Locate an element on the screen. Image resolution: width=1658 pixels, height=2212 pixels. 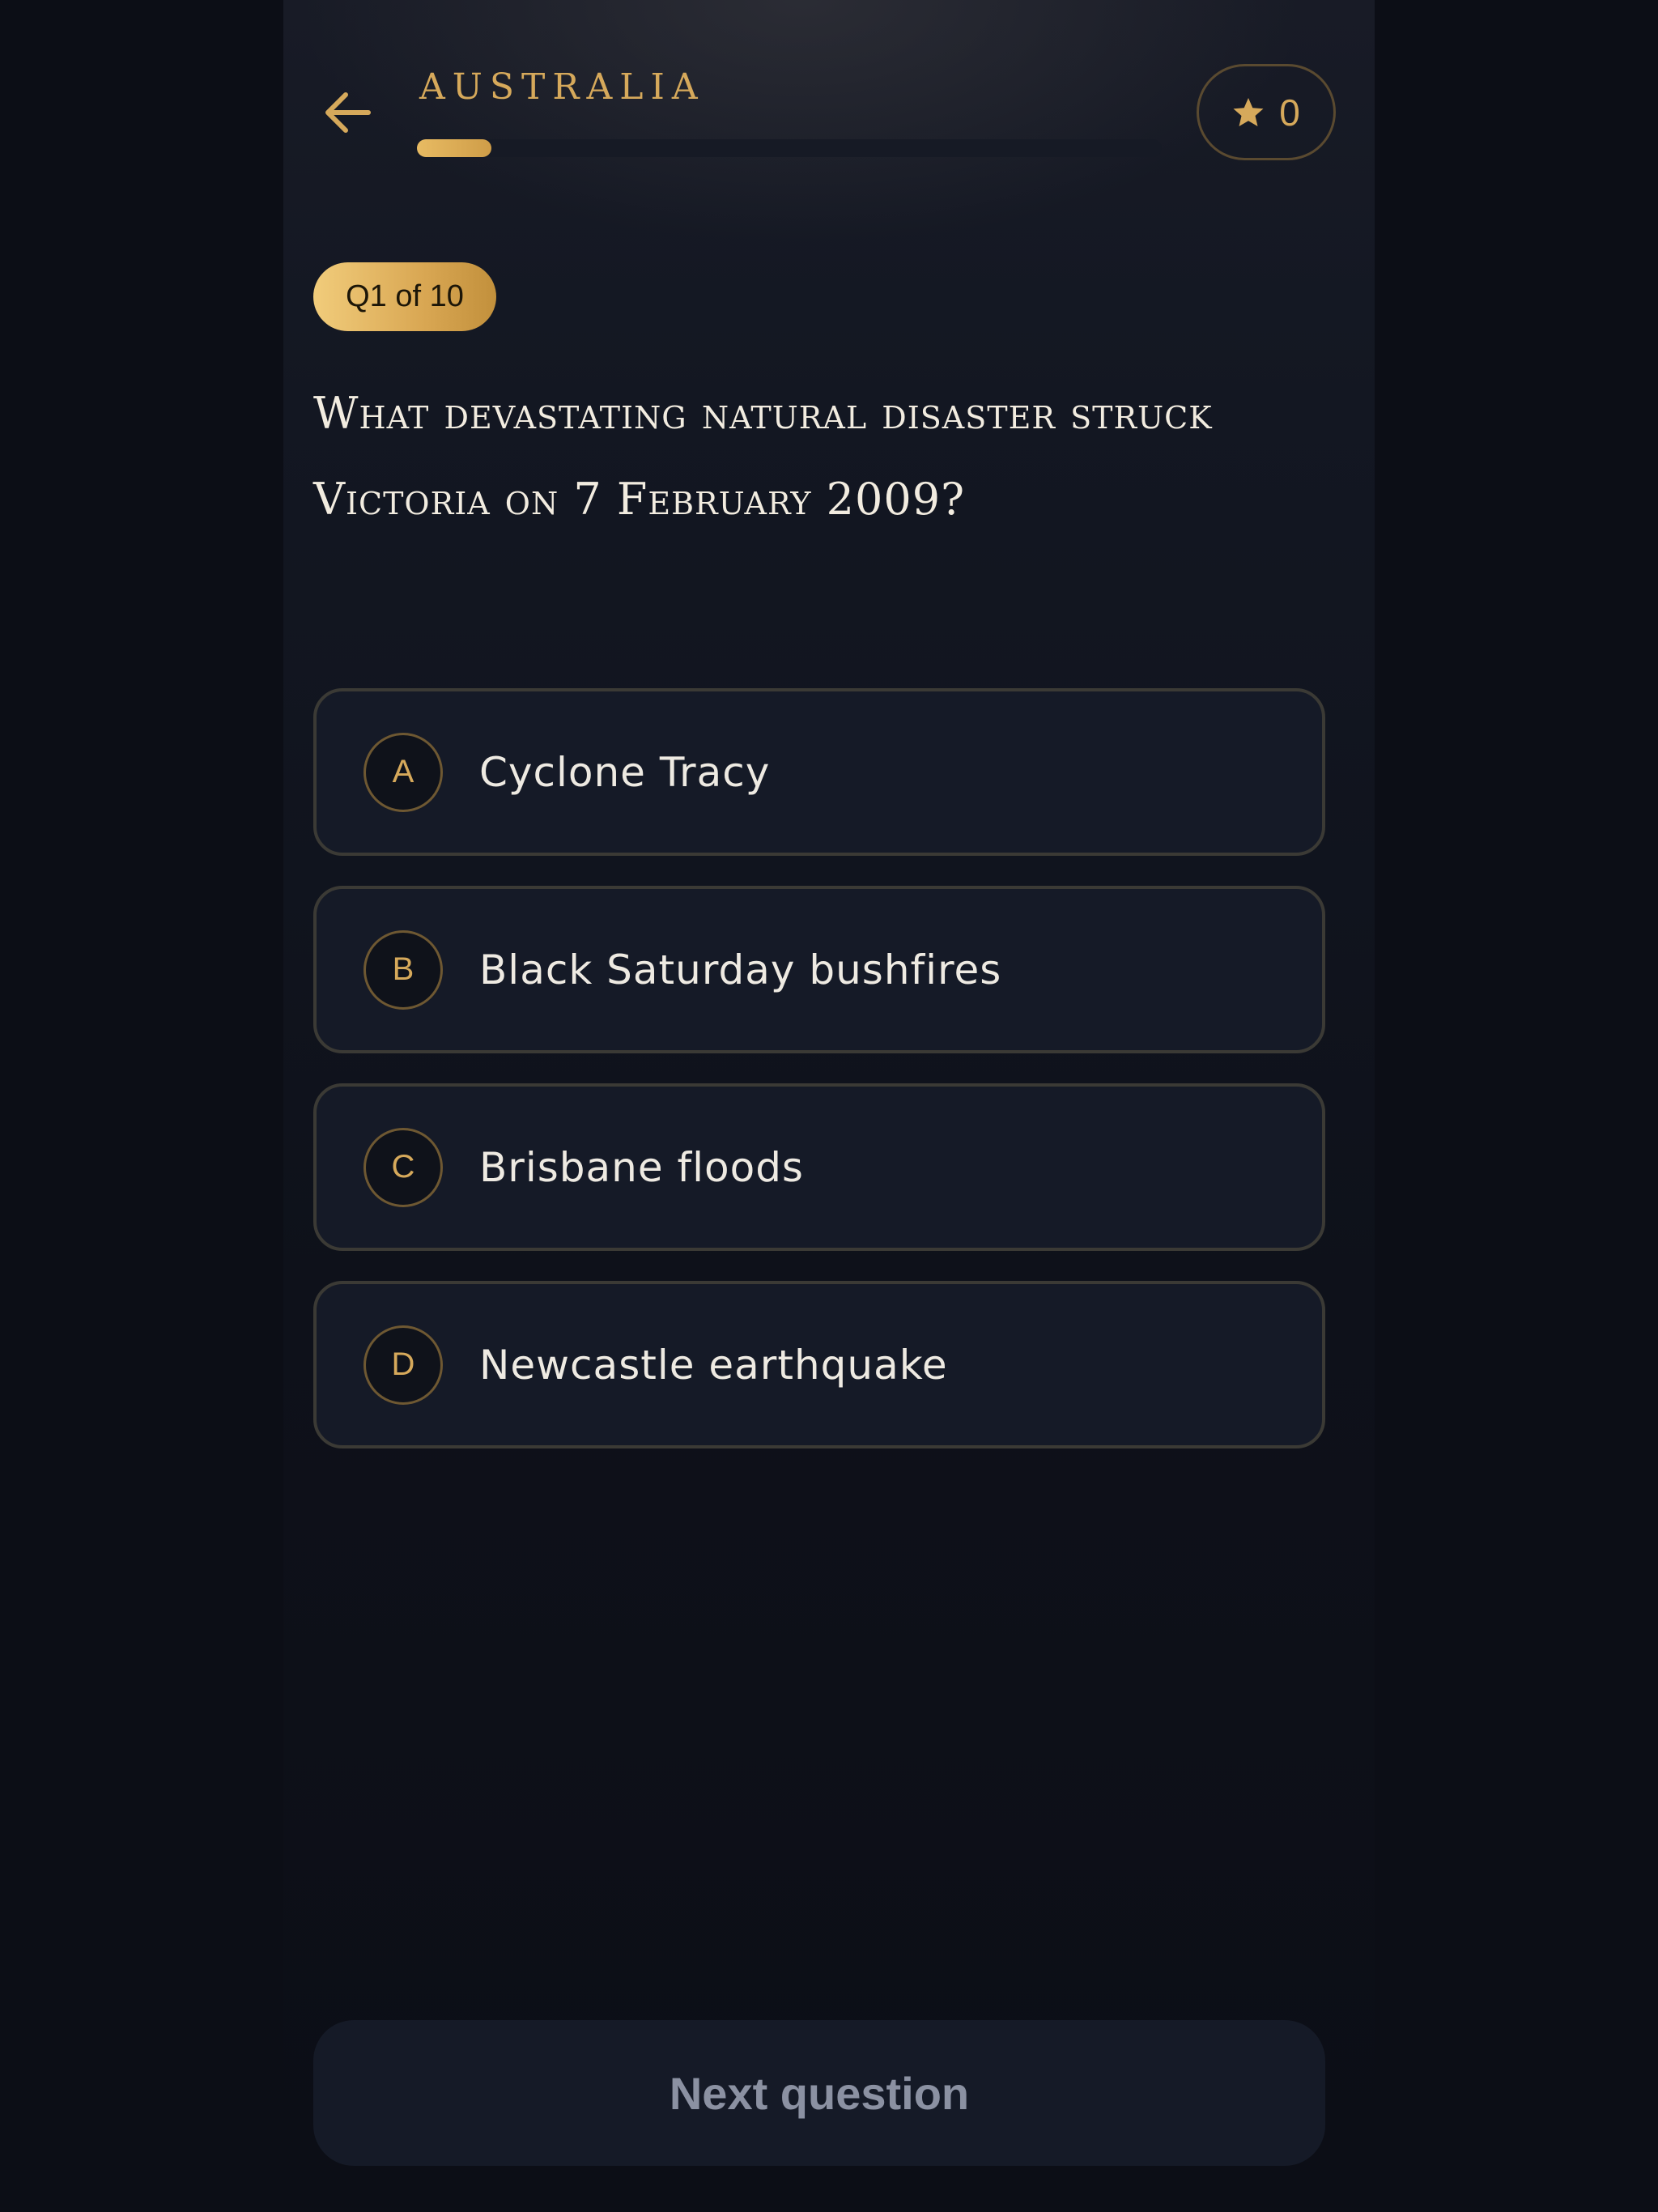
answer-option-c: C Brisbane floods is located at coordinates (819, 1167).